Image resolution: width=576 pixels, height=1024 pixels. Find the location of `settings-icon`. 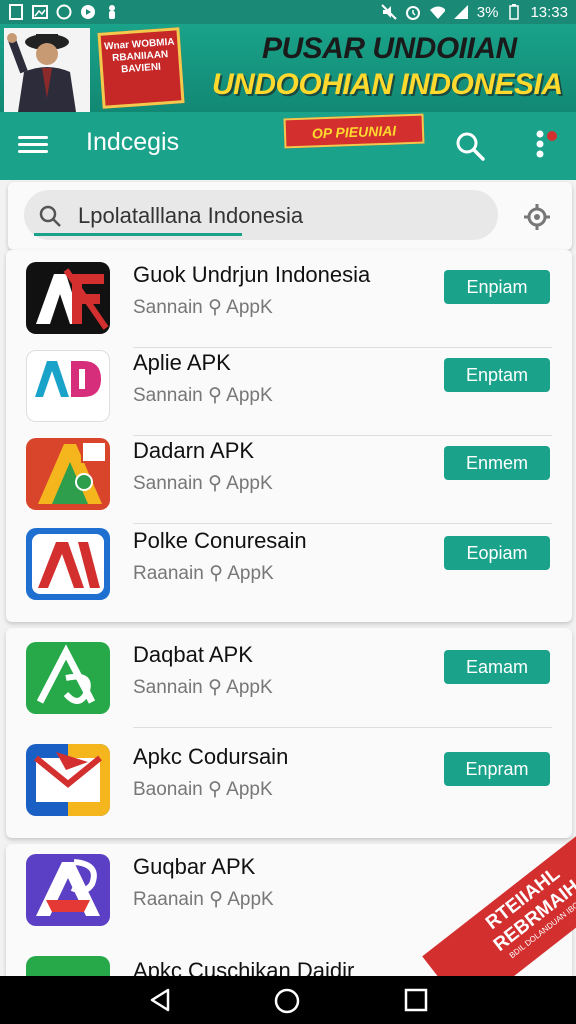

settings-icon is located at coordinates (537, 217).